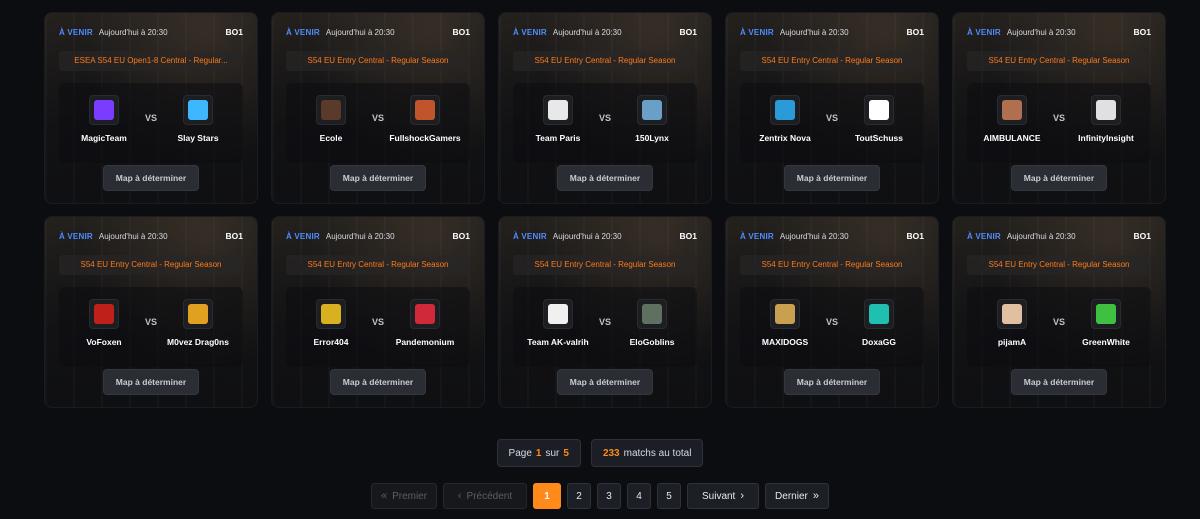 The height and width of the screenshot is (519, 1200). I want to click on page-button-3: 3, so click(609, 496).